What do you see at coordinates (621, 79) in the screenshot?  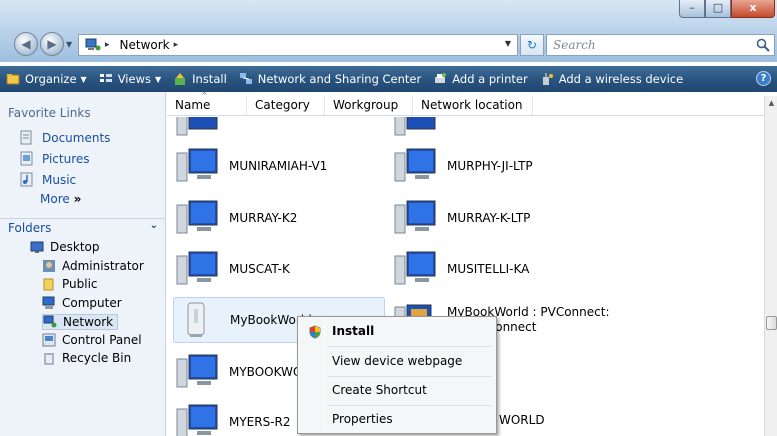 I see `add-wireless-label: Add a wireless device` at bounding box center [621, 79].